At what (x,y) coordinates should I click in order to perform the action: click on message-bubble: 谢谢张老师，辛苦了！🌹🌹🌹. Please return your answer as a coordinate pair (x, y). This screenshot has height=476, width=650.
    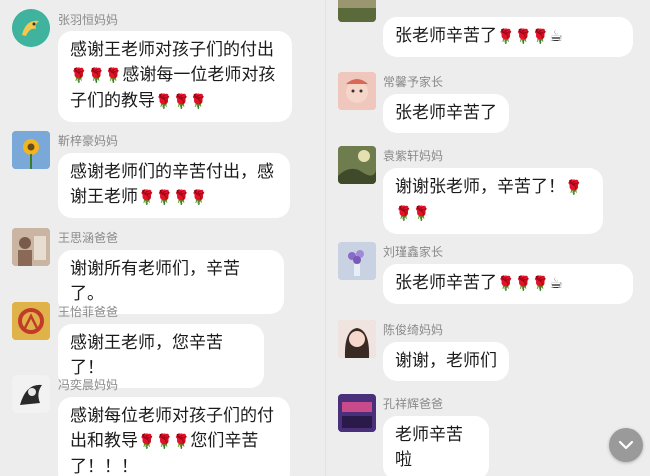
    Looking at the image, I should click on (493, 201).